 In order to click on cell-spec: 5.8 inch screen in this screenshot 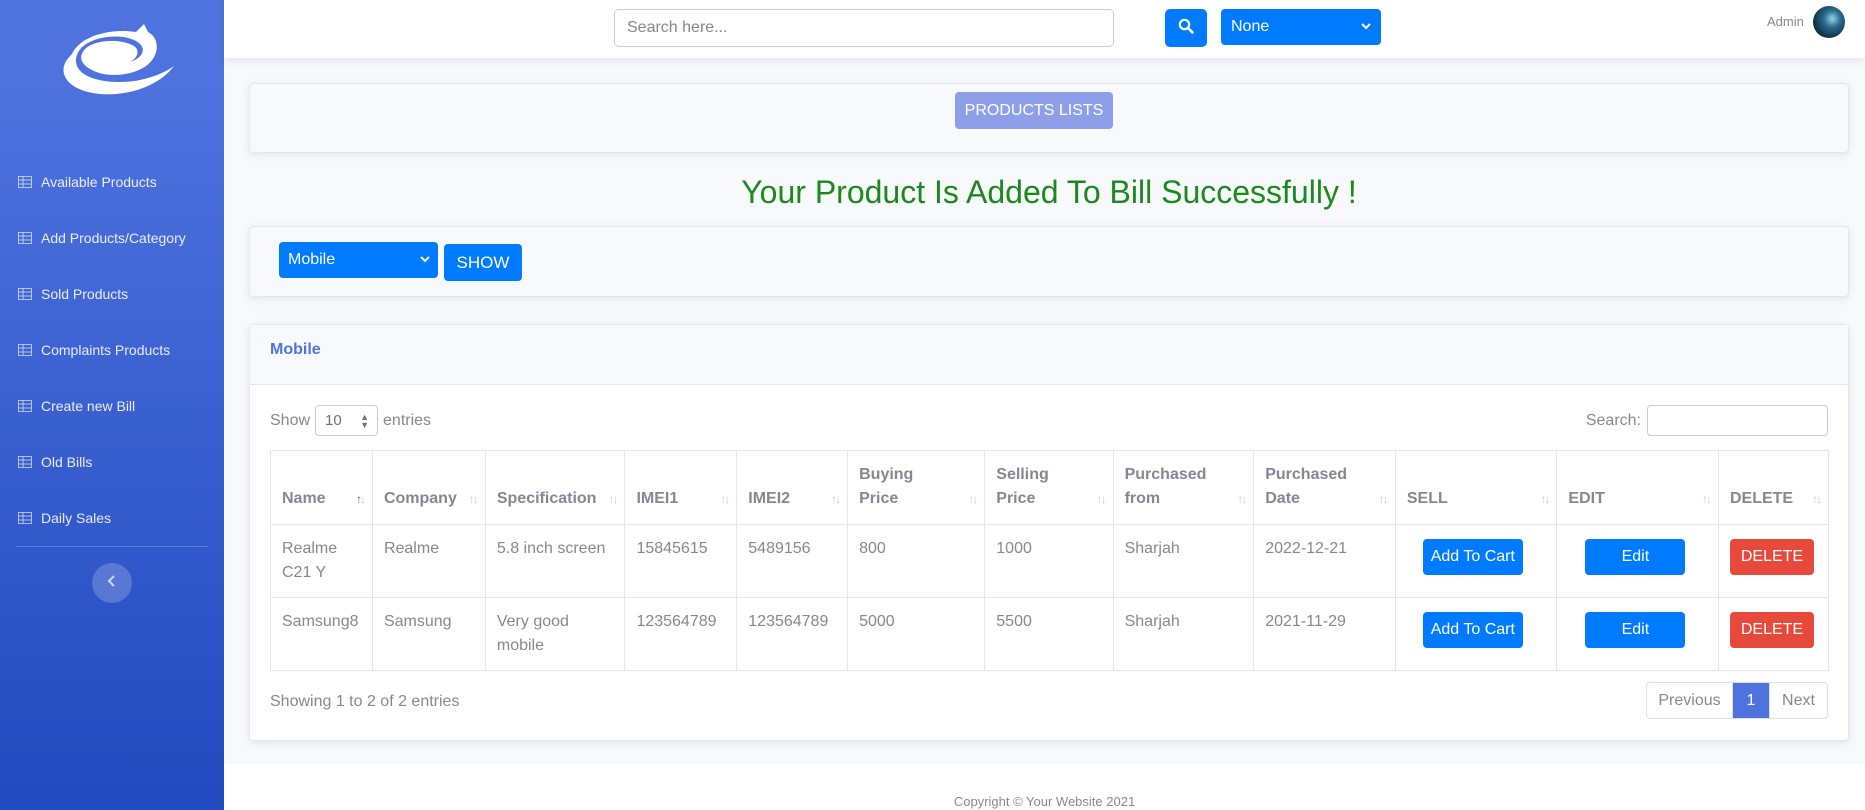, I will do `click(555, 561)`.